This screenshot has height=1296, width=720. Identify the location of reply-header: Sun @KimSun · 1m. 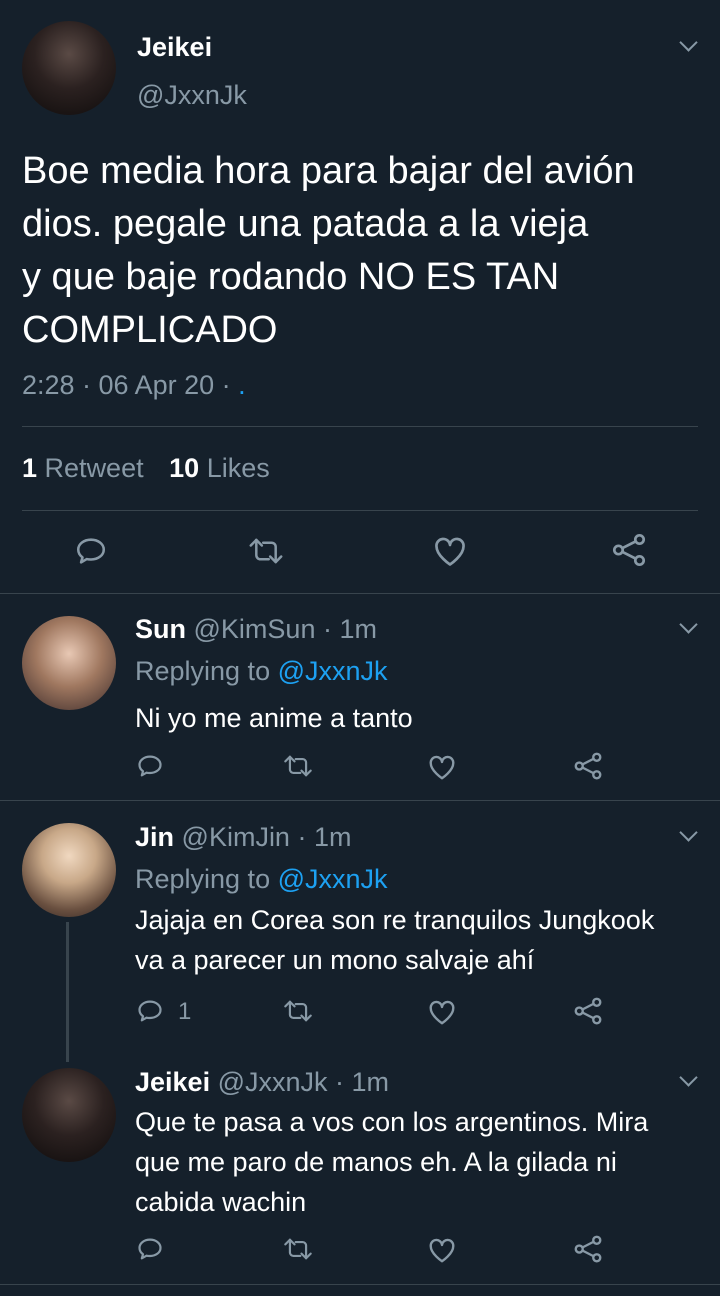
(256, 629).